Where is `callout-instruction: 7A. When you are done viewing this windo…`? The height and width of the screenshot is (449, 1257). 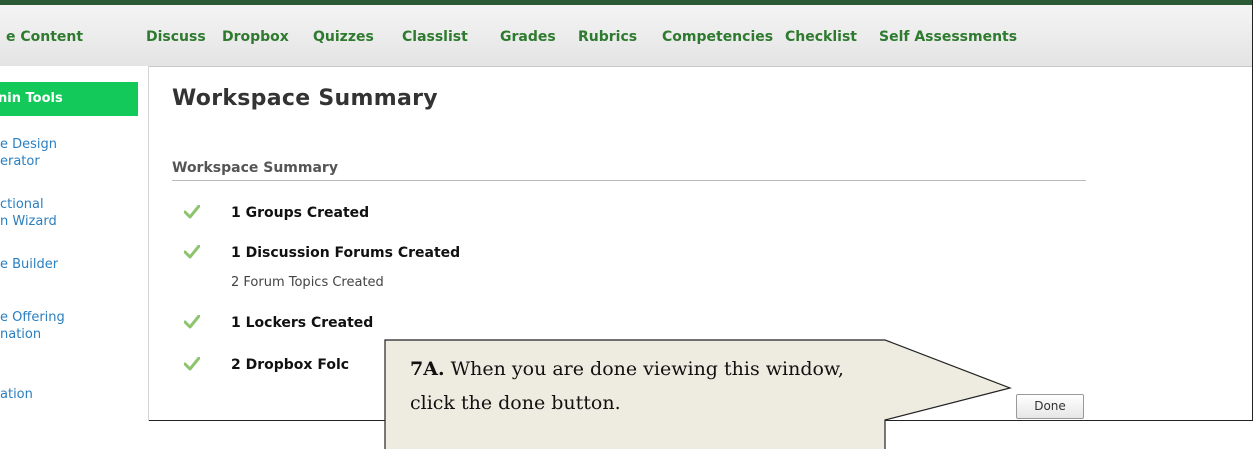 callout-instruction: 7A. When you are done viewing this windo… is located at coordinates (645, 386).